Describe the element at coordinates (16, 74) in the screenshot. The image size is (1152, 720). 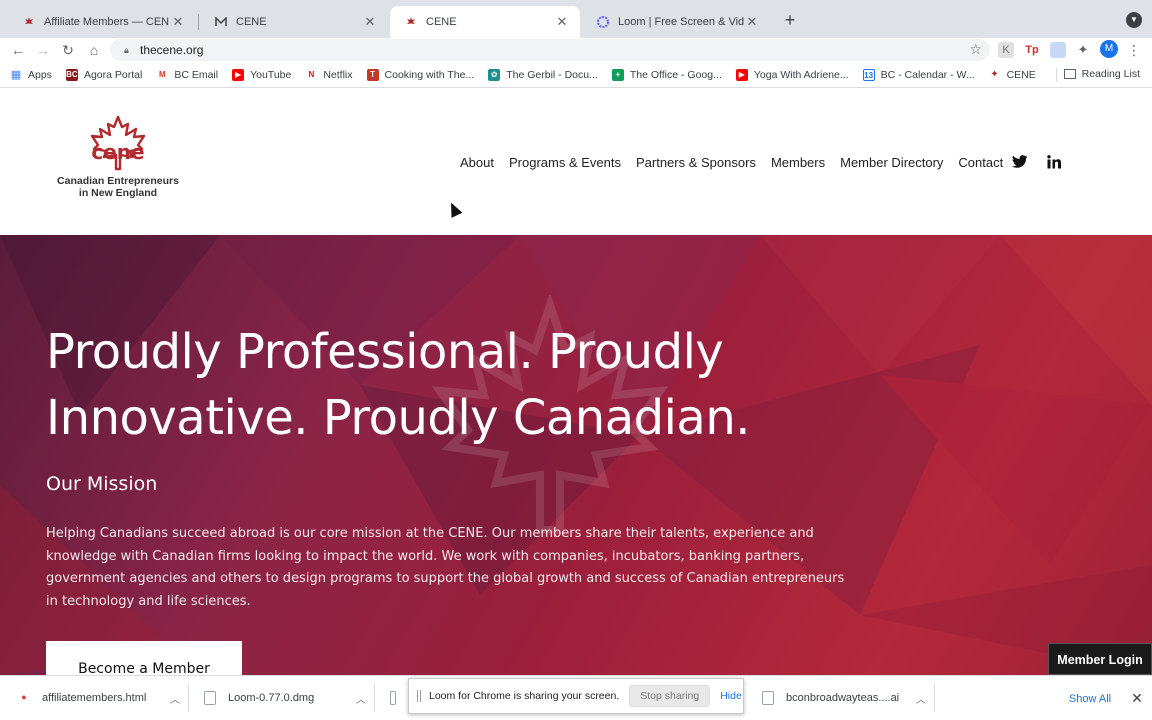
I see `apps-grid-icon: ▦` at that location.